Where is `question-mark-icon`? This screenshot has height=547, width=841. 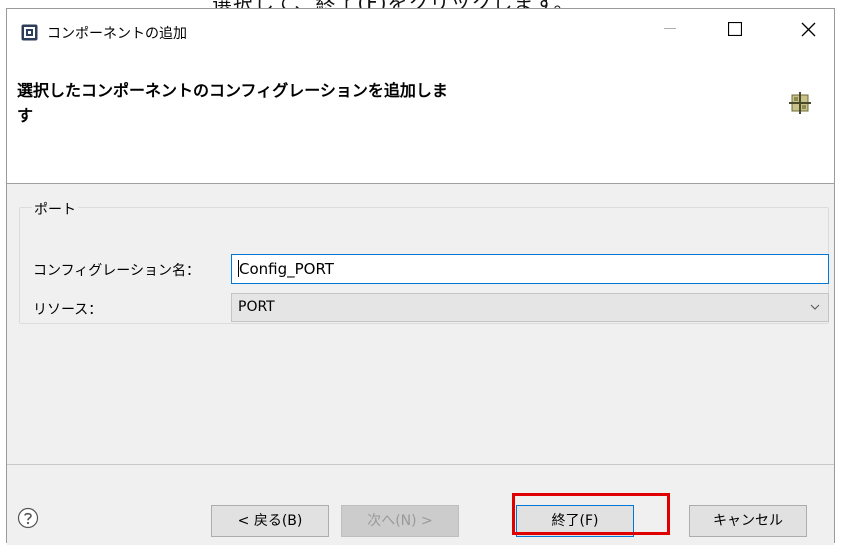 question-mark-icon is located at coordinates (28, 518).